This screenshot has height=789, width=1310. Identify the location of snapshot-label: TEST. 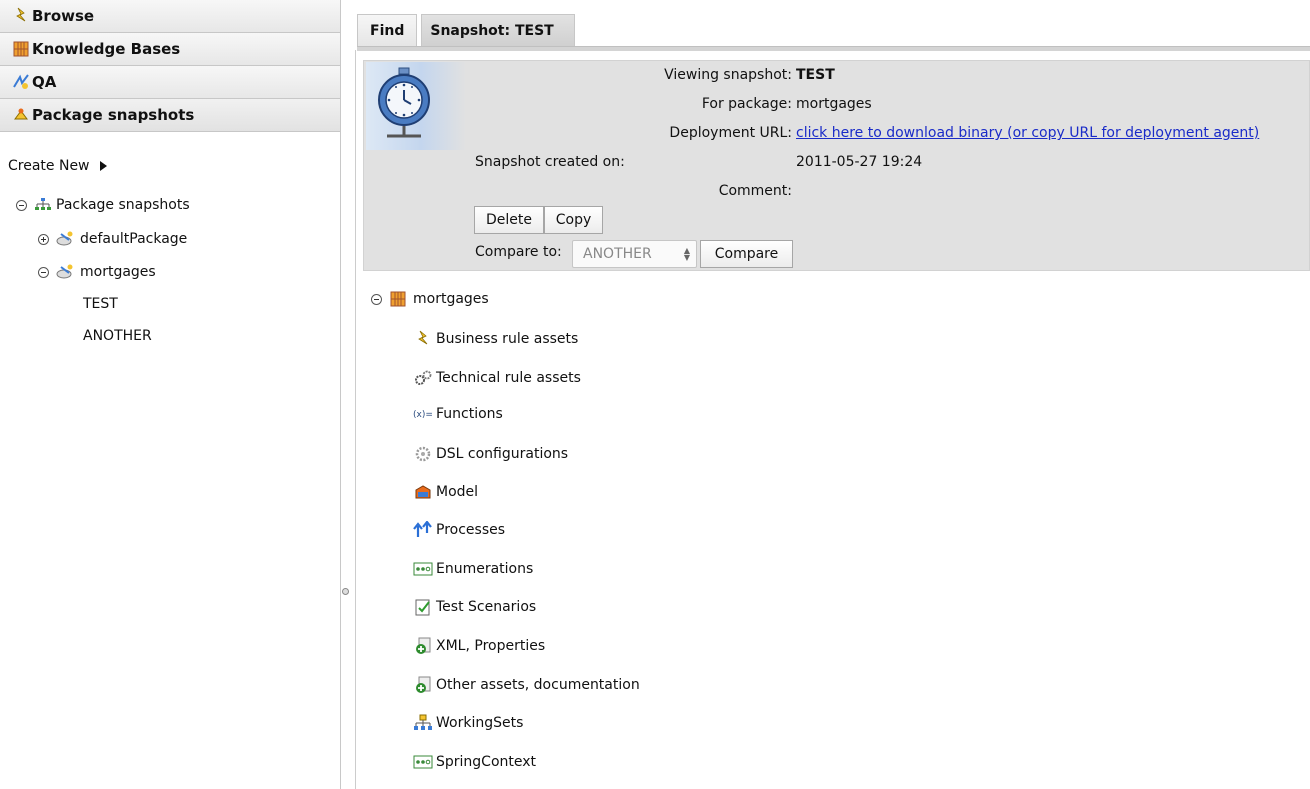
(100, 304).